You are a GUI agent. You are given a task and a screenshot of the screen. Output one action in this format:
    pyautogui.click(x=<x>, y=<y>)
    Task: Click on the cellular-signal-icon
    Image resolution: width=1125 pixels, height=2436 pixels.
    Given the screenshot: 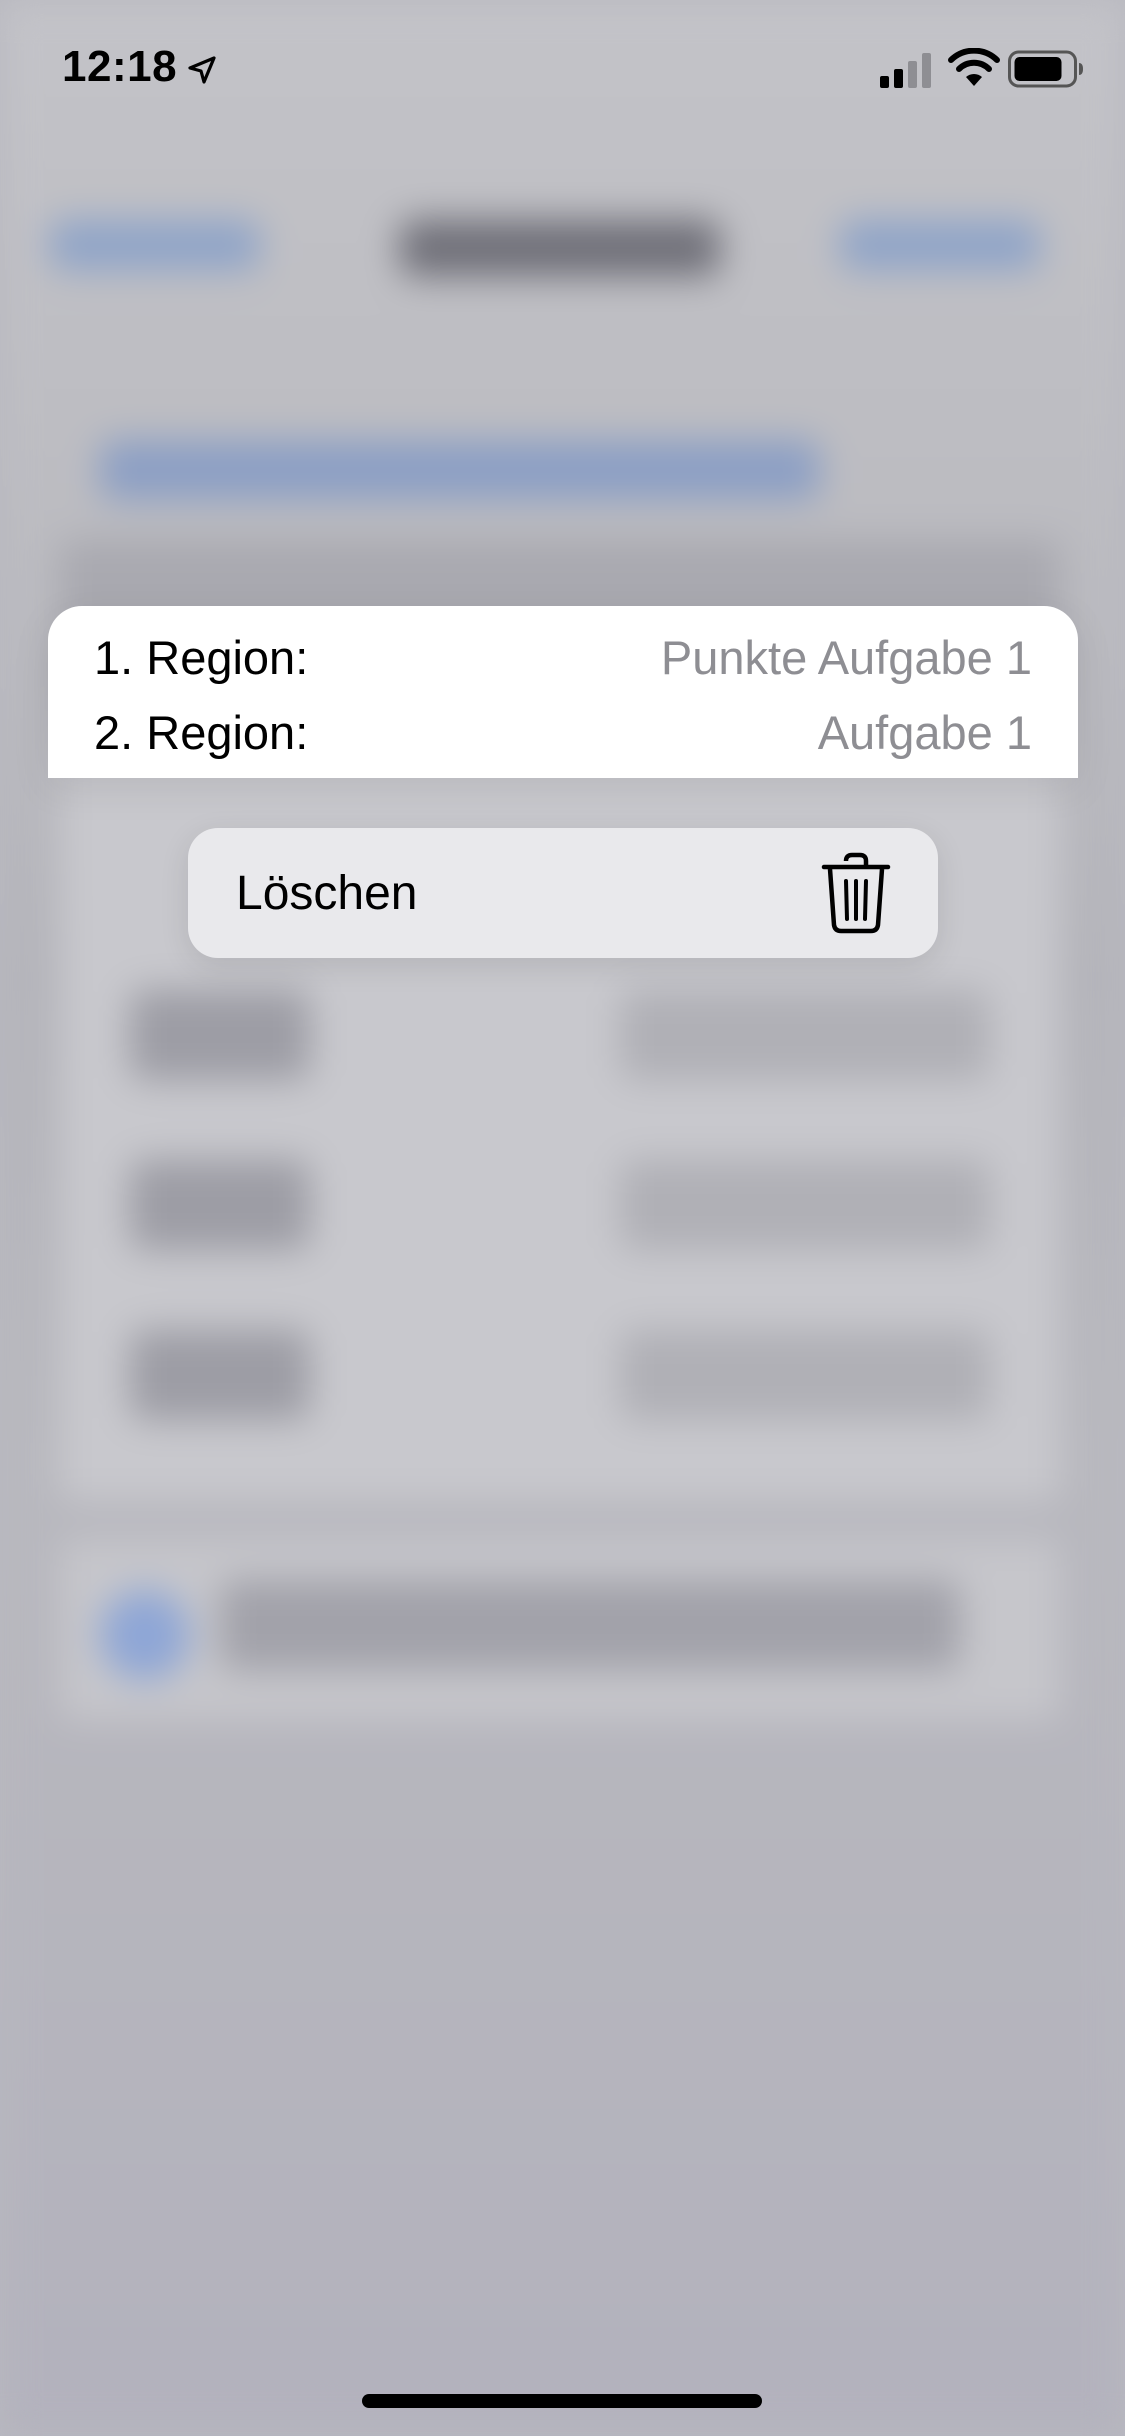 What is the action you would take?
    pyautogui.click(x=905, y=70)
    